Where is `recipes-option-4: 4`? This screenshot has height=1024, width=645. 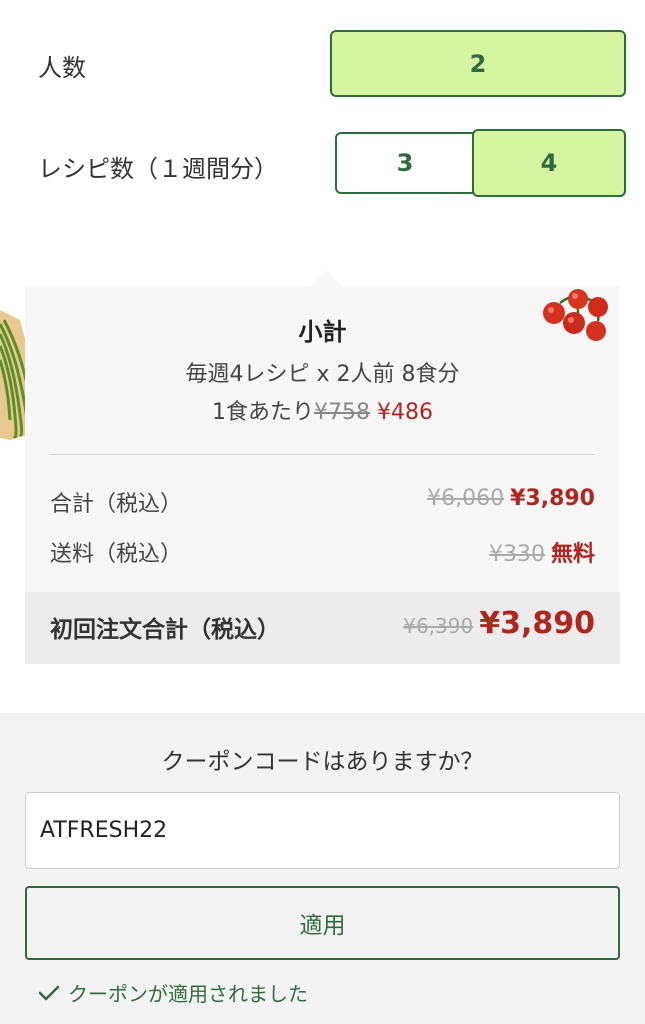 recipes-option-4: 4 is located at coordinates (549, 163).